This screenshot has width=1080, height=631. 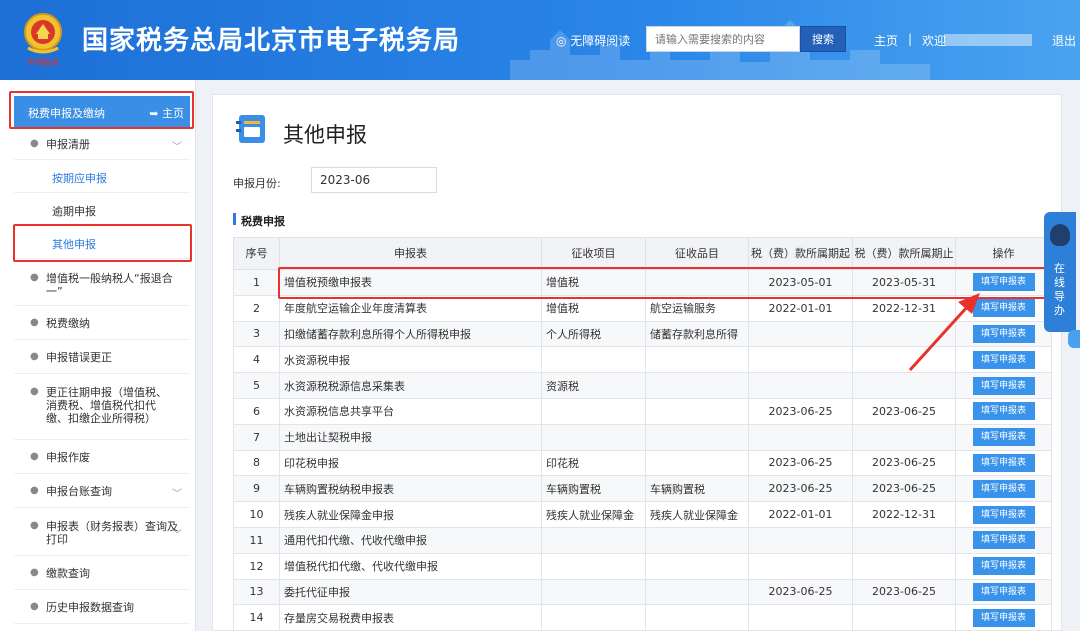 I want to click on sidebar-item-history-query: ● 历史申报数据查询, so click(x=102, y=607).